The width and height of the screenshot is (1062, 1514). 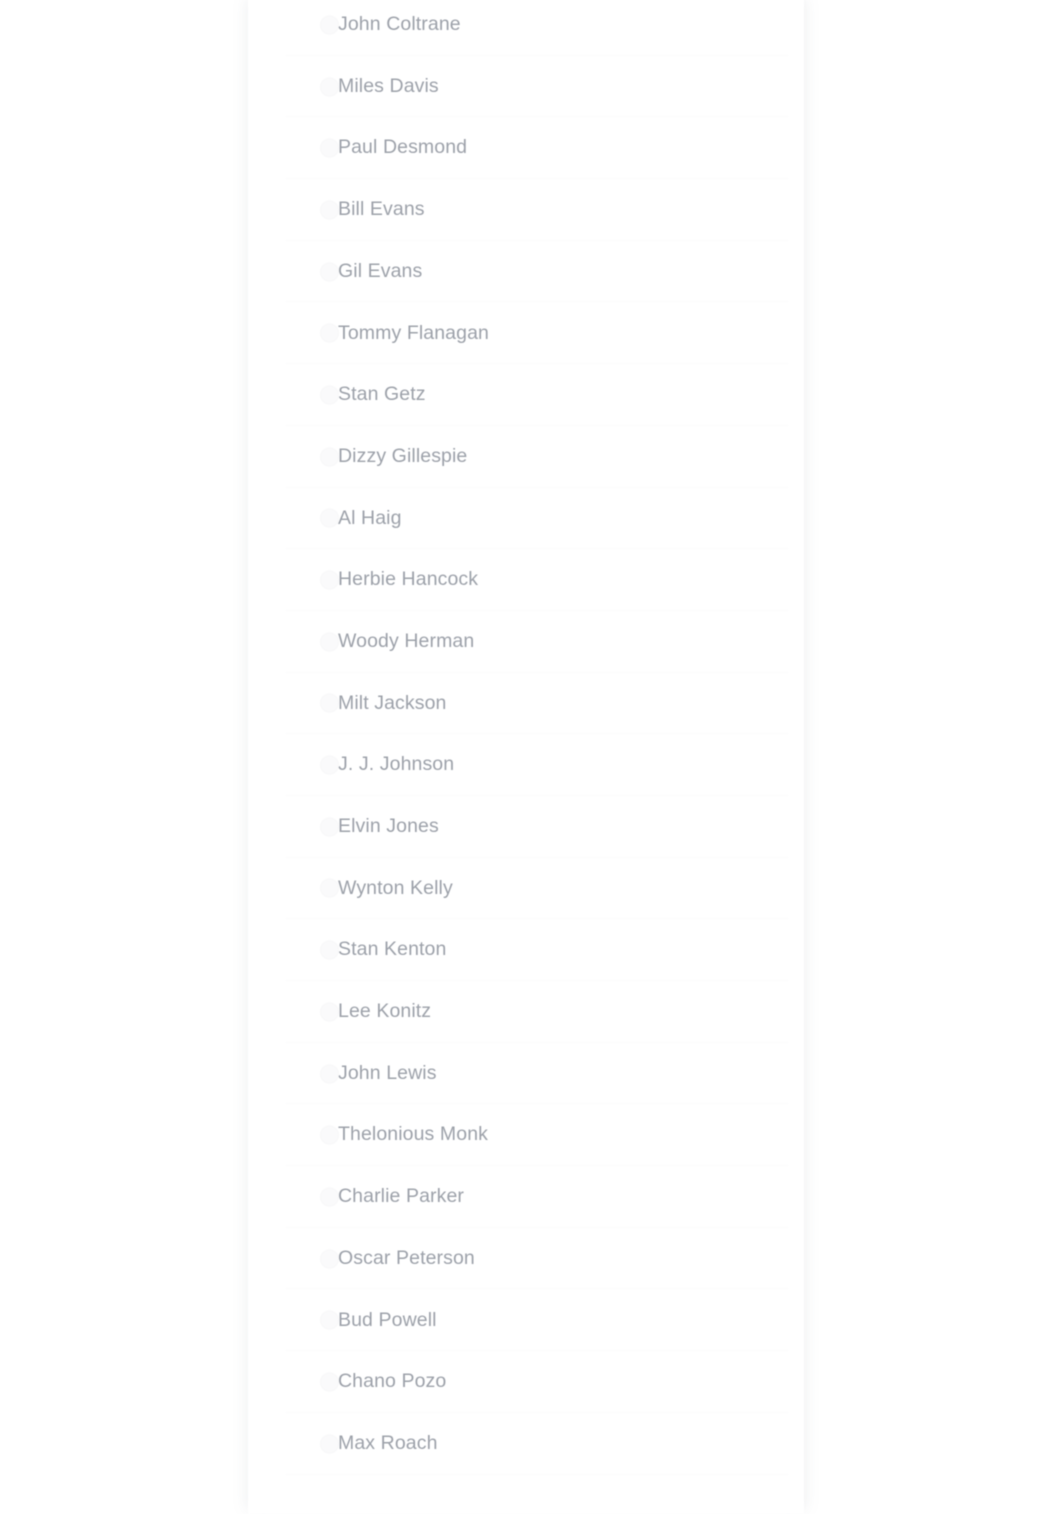 What do you see at coordinates (526, 826) in the screenshot?
I see `list-item: Elvin Jones` at bounding box center [526, 826].